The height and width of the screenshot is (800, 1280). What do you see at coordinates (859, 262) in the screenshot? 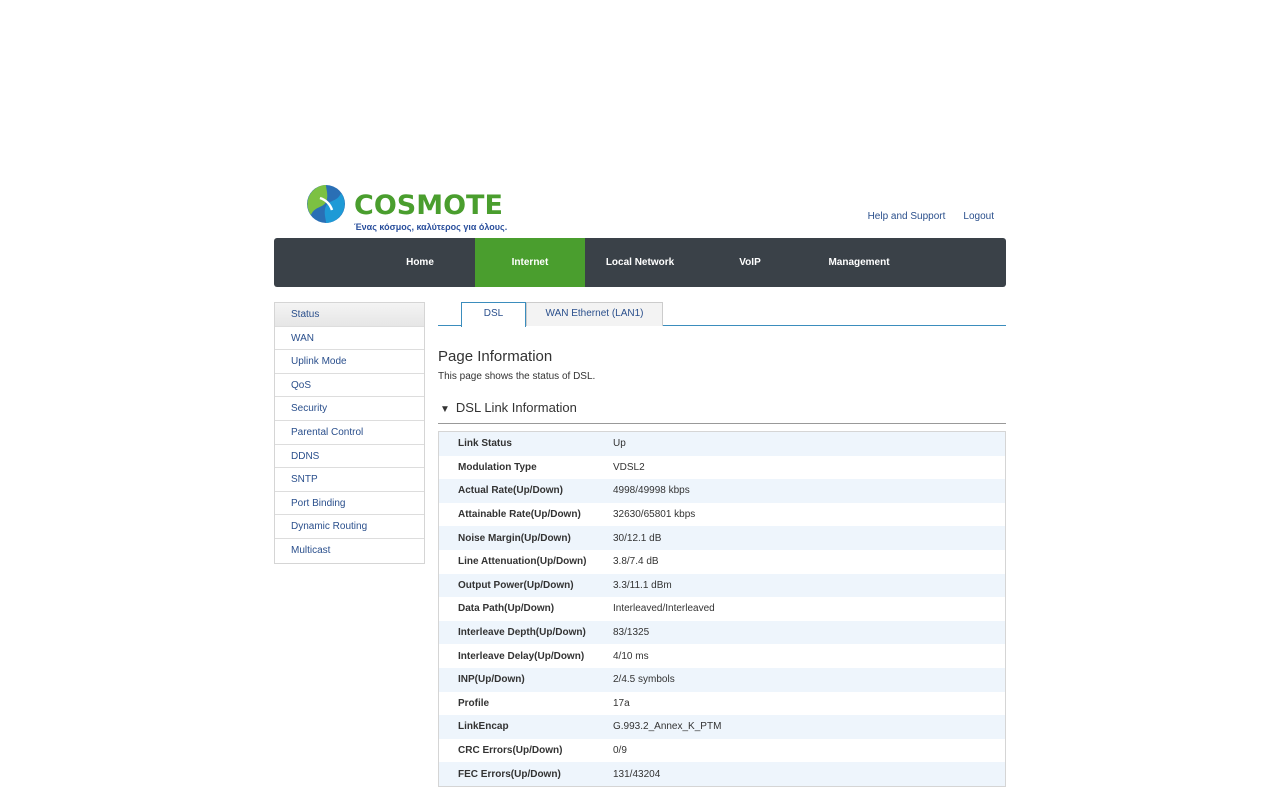
I see `nav-management: Management` at bounding box center [859, 262].